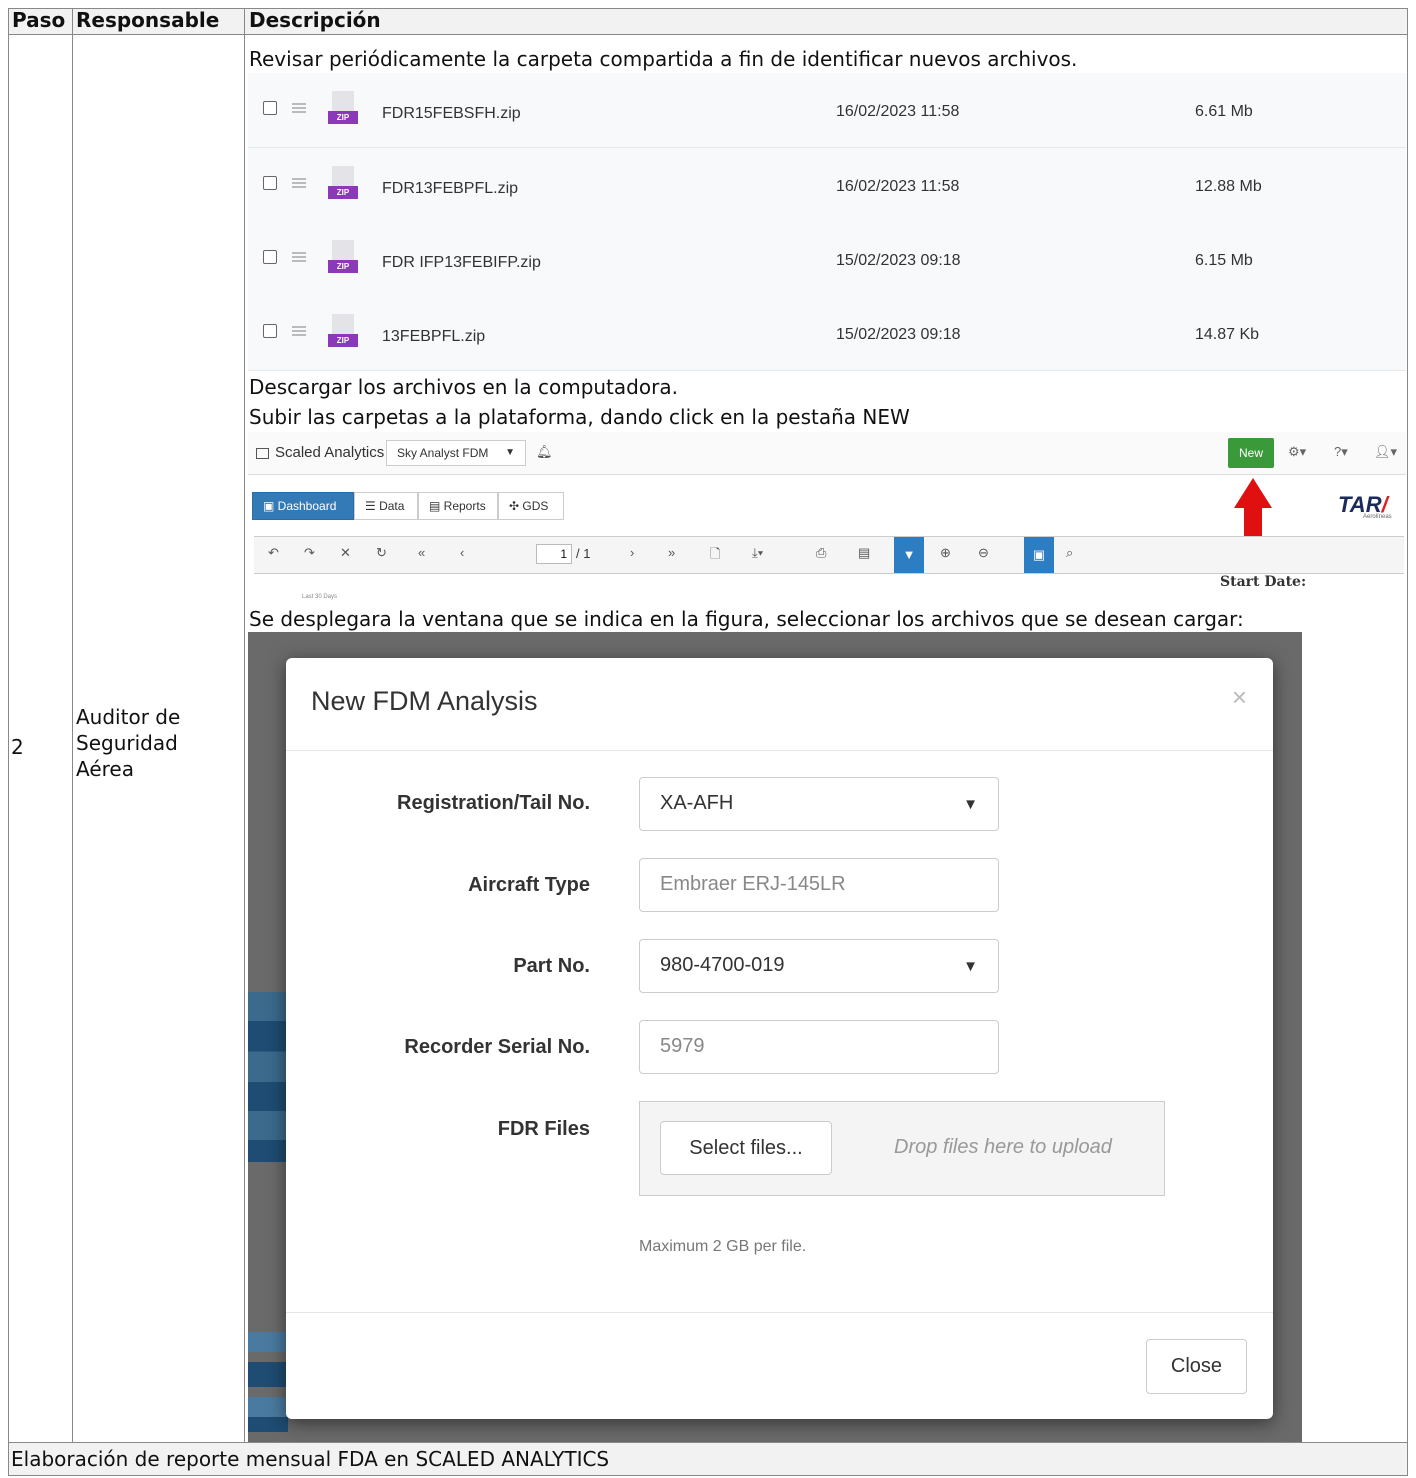 Image resolution: width=1416 pixels, height=1478 pixels. I want to click on filter-icon: ▼, so click(909, 555).